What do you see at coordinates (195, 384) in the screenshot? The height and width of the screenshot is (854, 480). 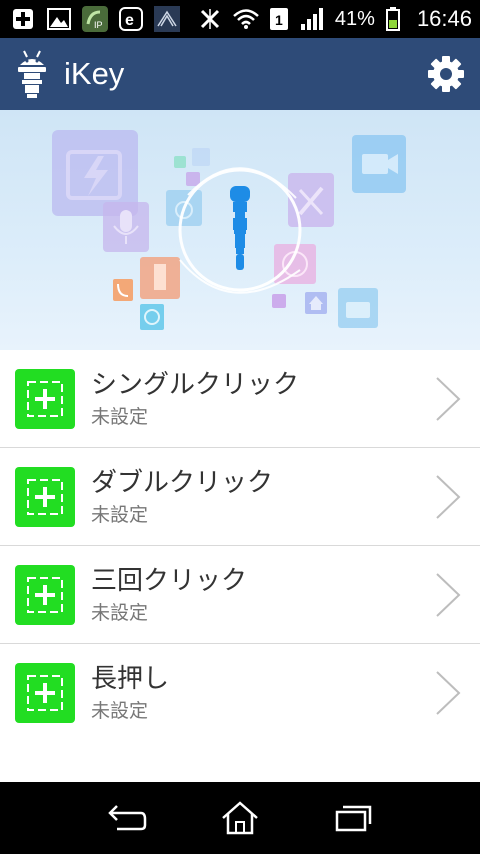 I see `item-title: シングルクリック` at bounding box center [195, 384].